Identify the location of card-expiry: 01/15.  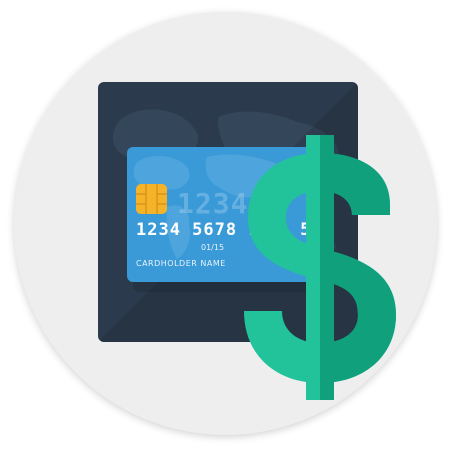
(213, 247).